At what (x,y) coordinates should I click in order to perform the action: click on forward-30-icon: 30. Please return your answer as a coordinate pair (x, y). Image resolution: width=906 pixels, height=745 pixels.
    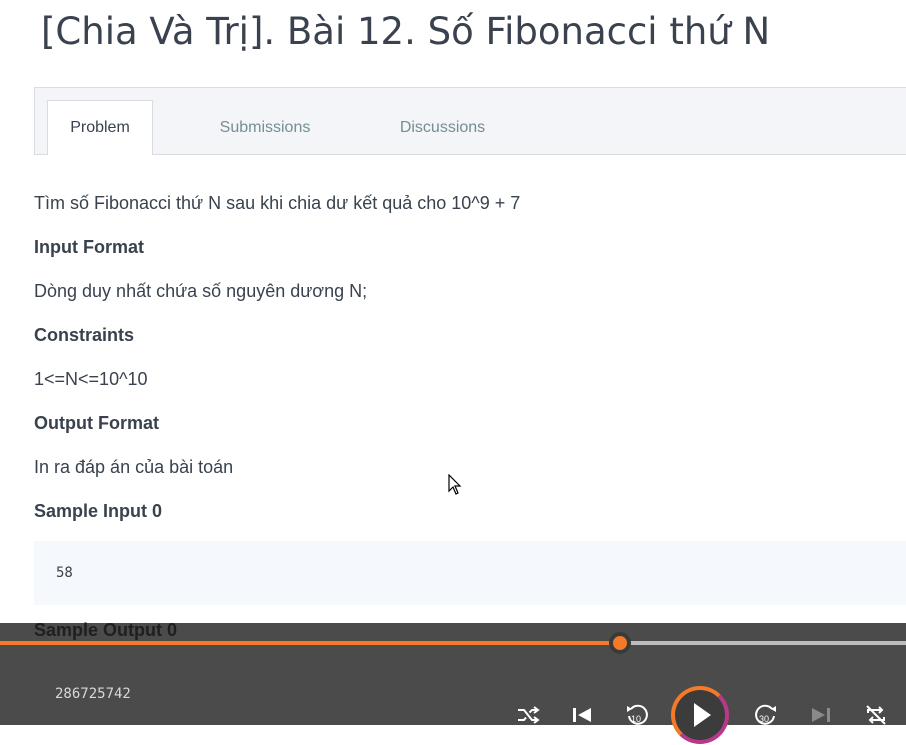
    Looking at the image, I should click on (765, 714).